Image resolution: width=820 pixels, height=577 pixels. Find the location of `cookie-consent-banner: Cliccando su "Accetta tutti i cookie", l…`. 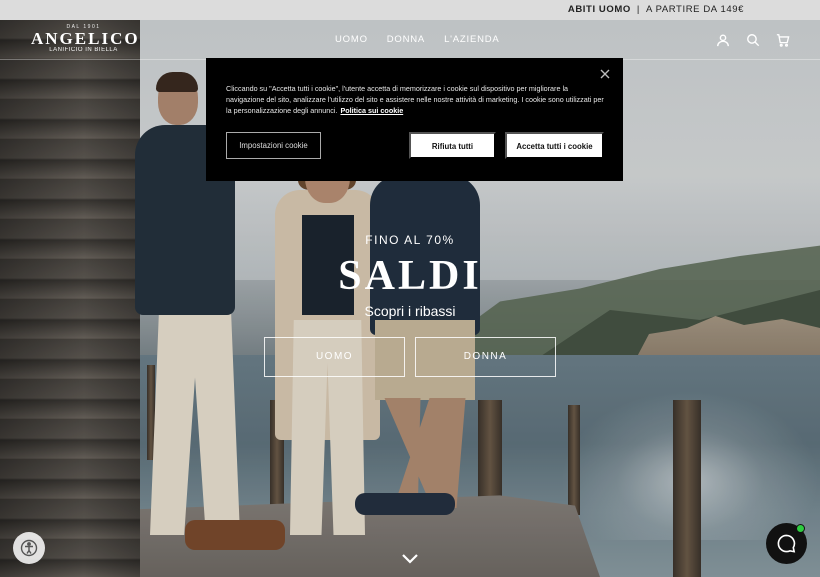

cookie-consent-banner: Cliccando su "Accetta tutti i cookie", l… is located at coordinates (414, 119).